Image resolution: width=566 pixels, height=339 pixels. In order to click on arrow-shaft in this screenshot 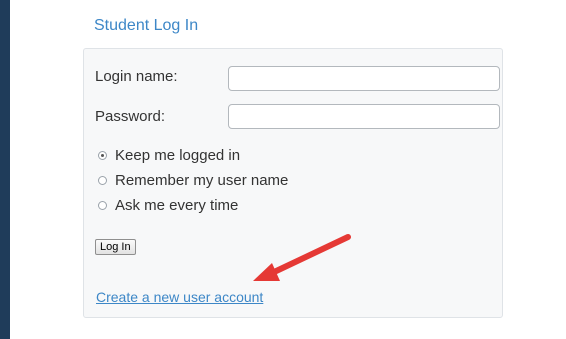, I will do `click(310, 255)`.